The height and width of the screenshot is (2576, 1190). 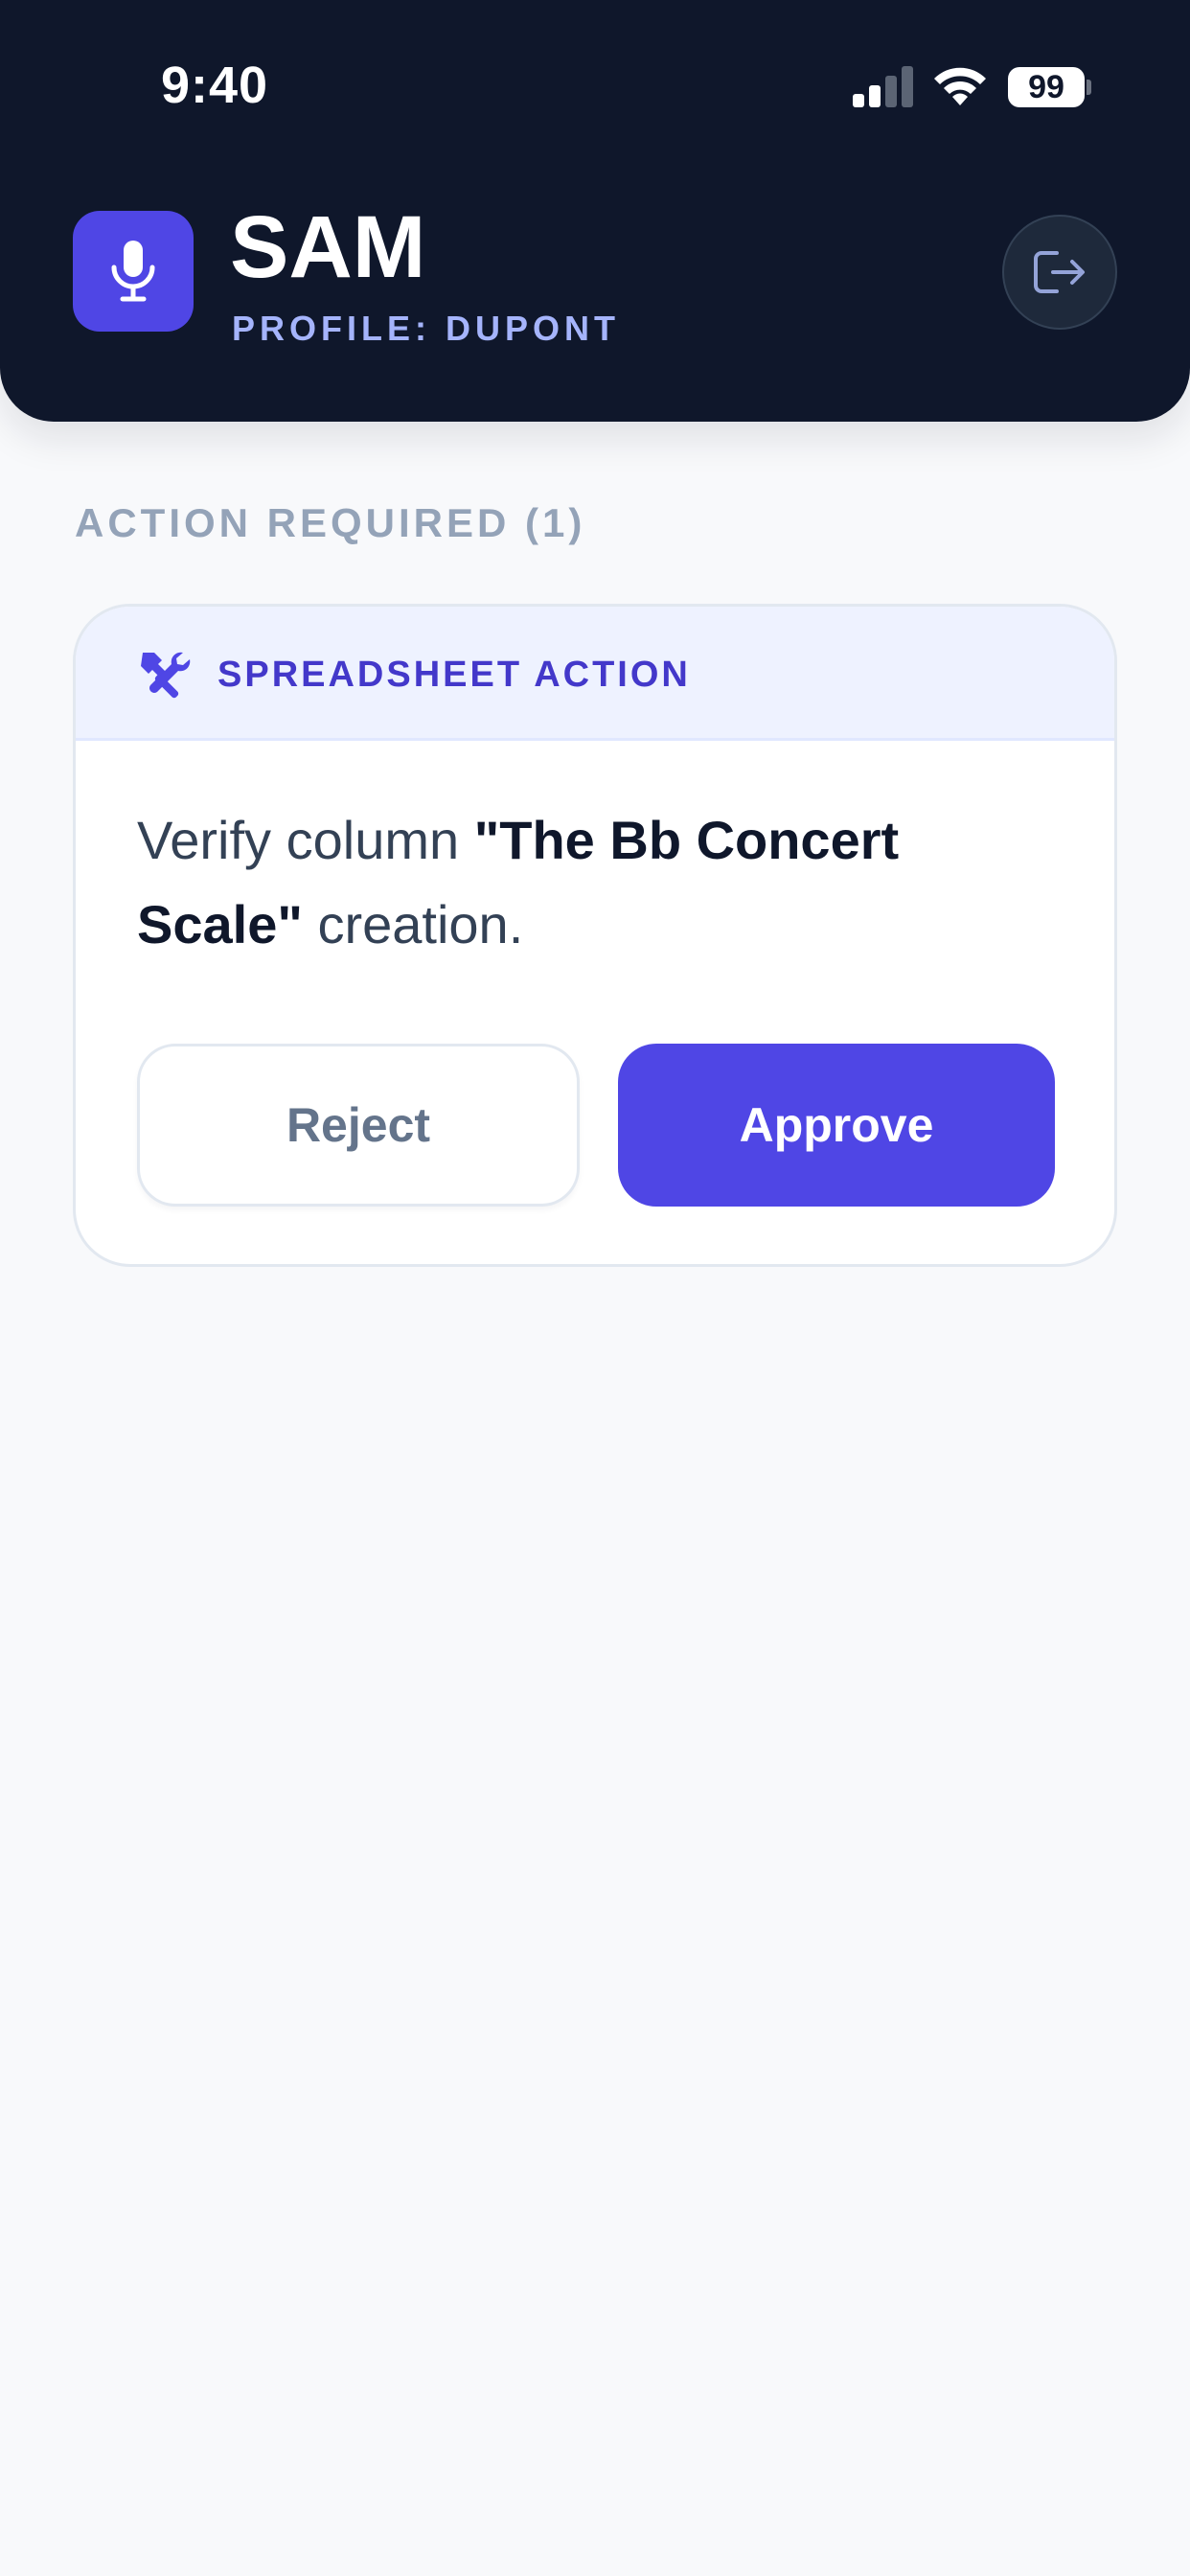 What do you see at coordinates (595, 86) in the screenshot?
I see `status-bar: 9:40 99` at bounding box center [595, 86].